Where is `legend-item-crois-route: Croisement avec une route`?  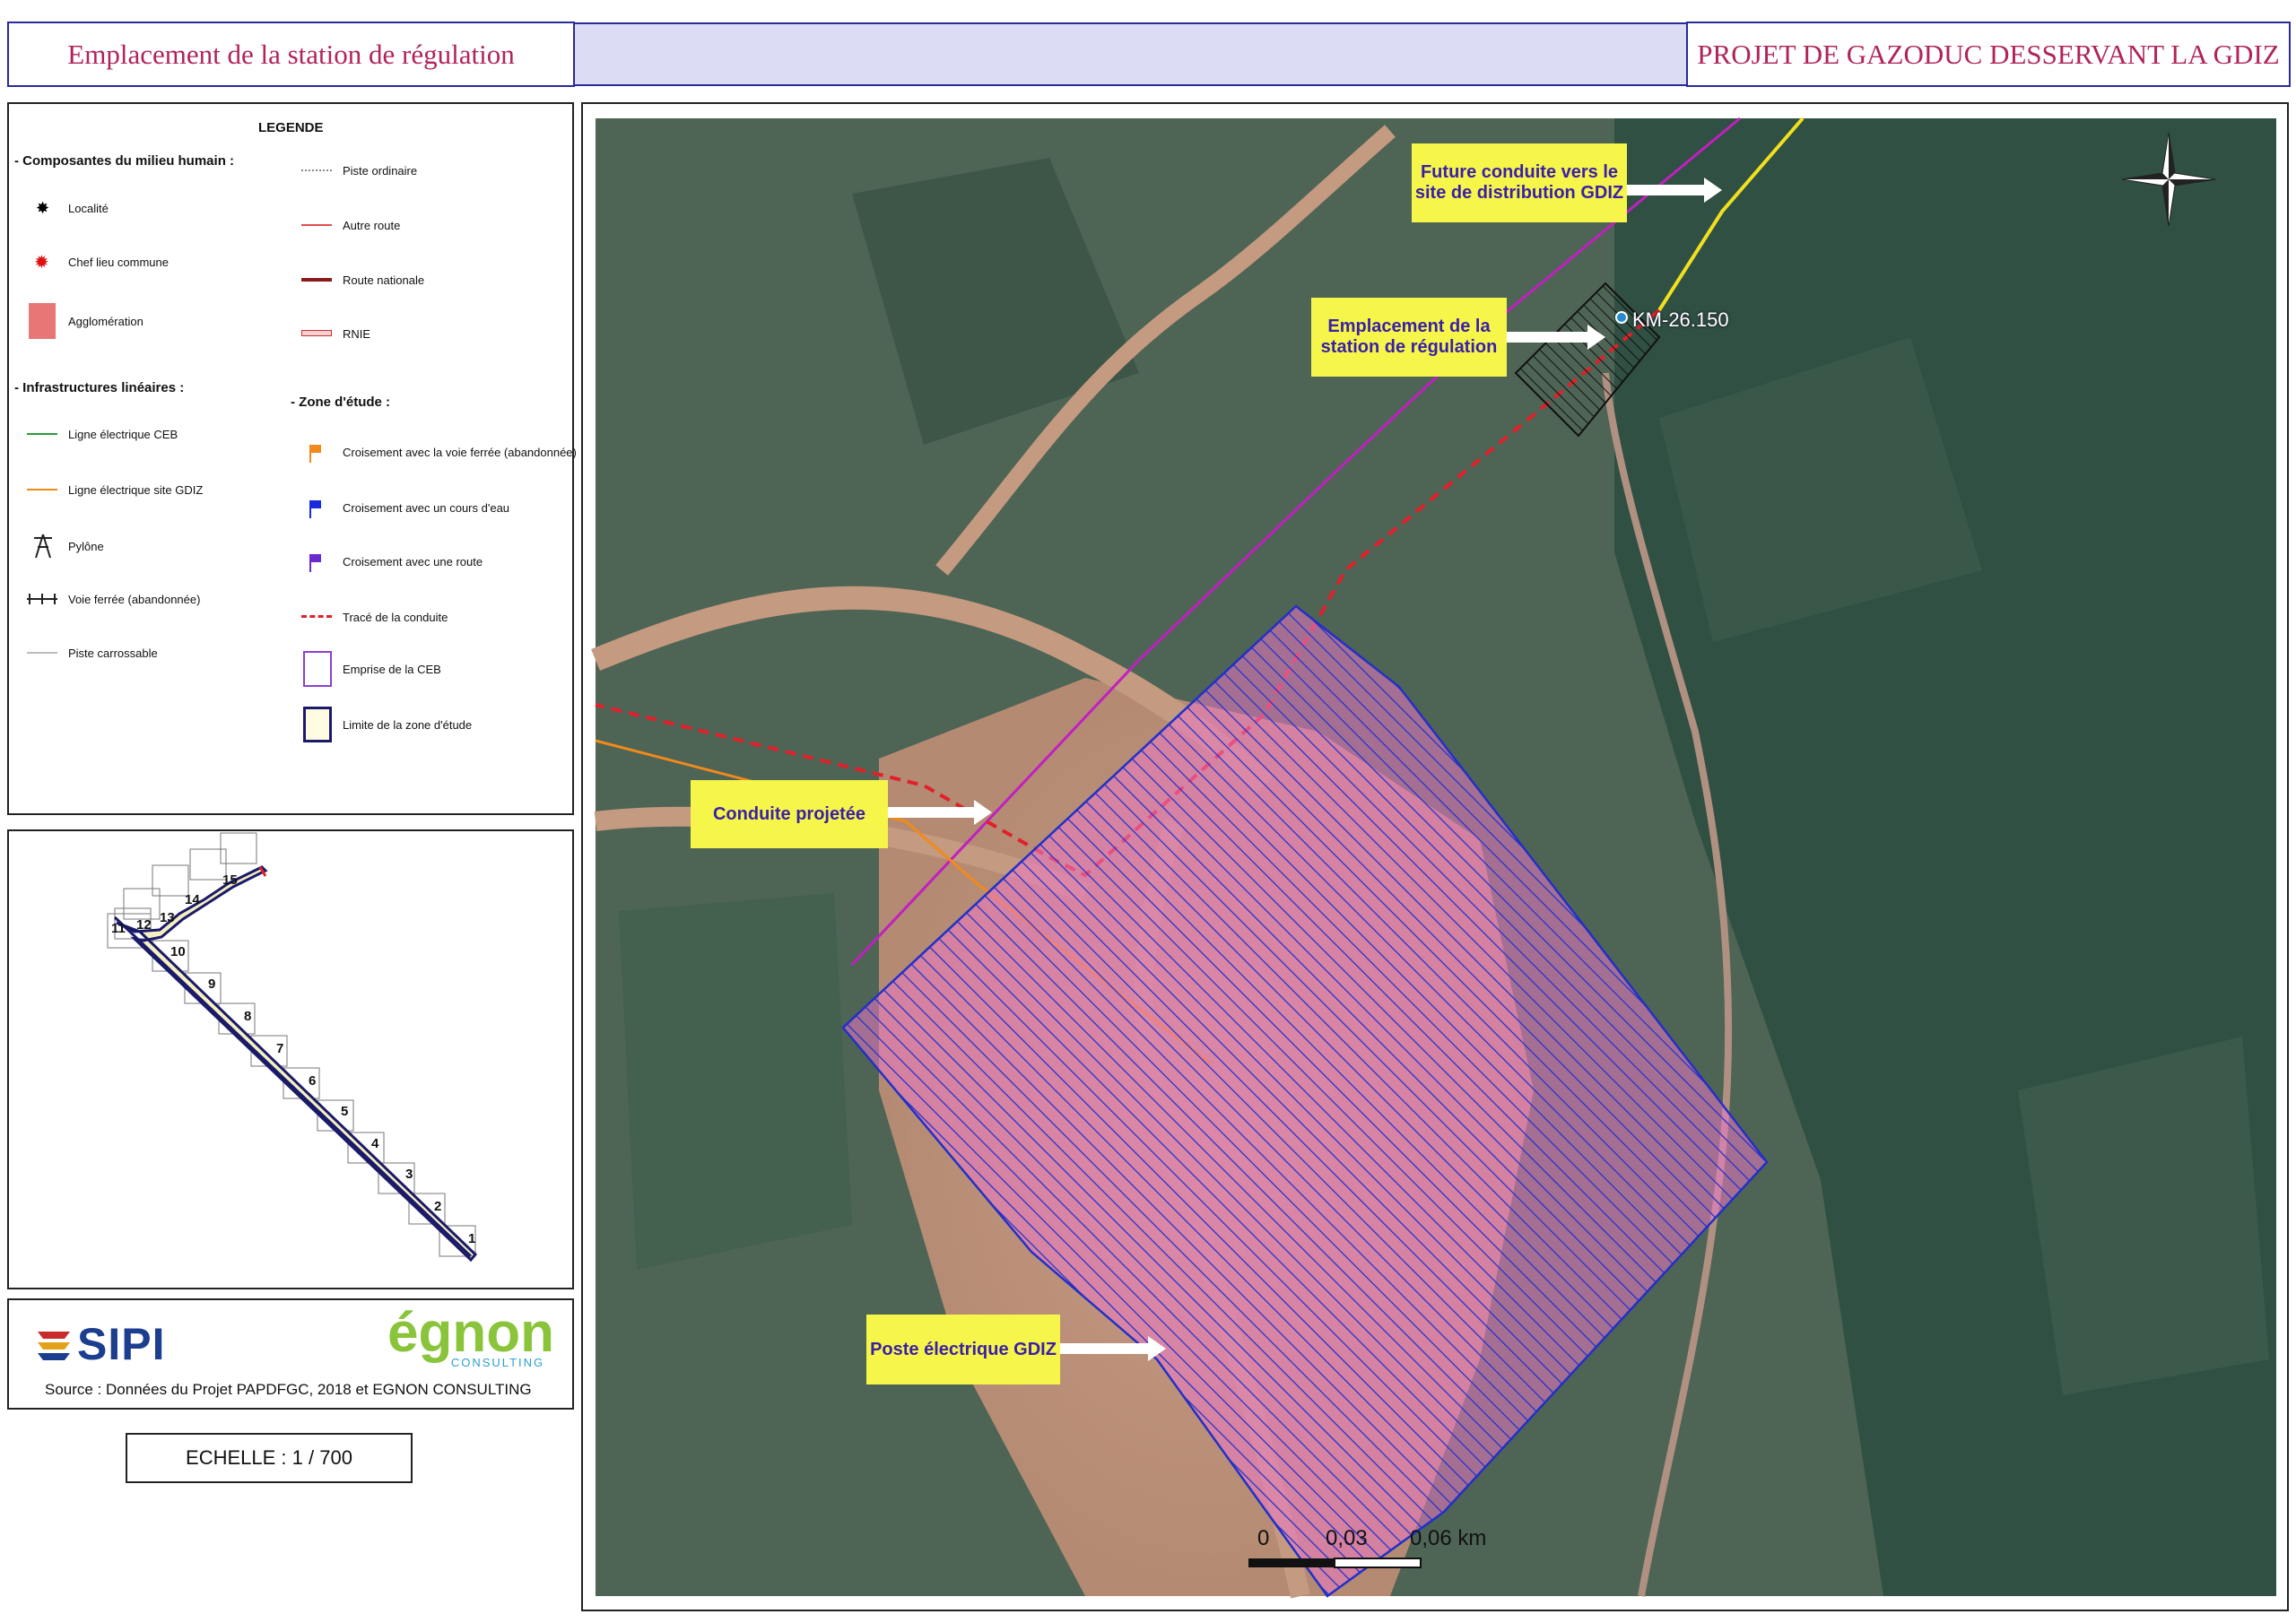
legend-item-crois-route: Croisement avec une route is located at coordinates (392, 562).